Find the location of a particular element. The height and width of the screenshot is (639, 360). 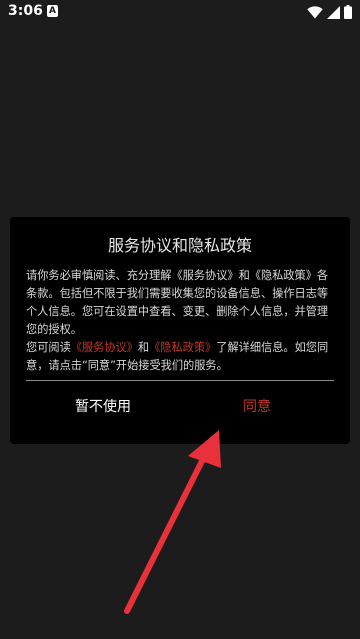

status-icons is located at coordinates (329, 12).